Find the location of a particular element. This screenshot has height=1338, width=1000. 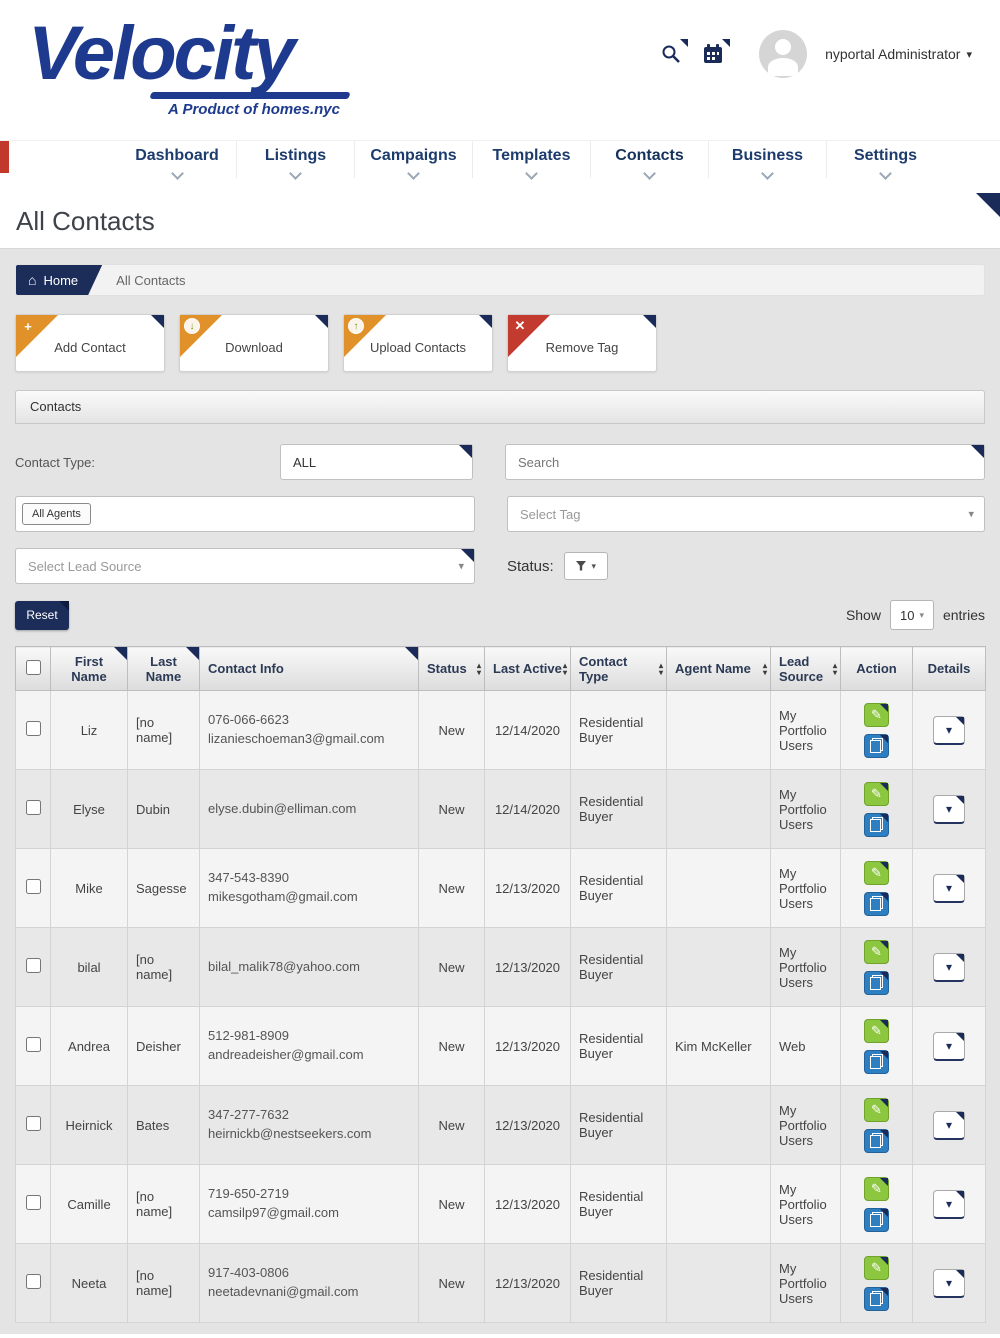

cell-last-active: 12/13/2020 is located at coordinates (527, 1283).